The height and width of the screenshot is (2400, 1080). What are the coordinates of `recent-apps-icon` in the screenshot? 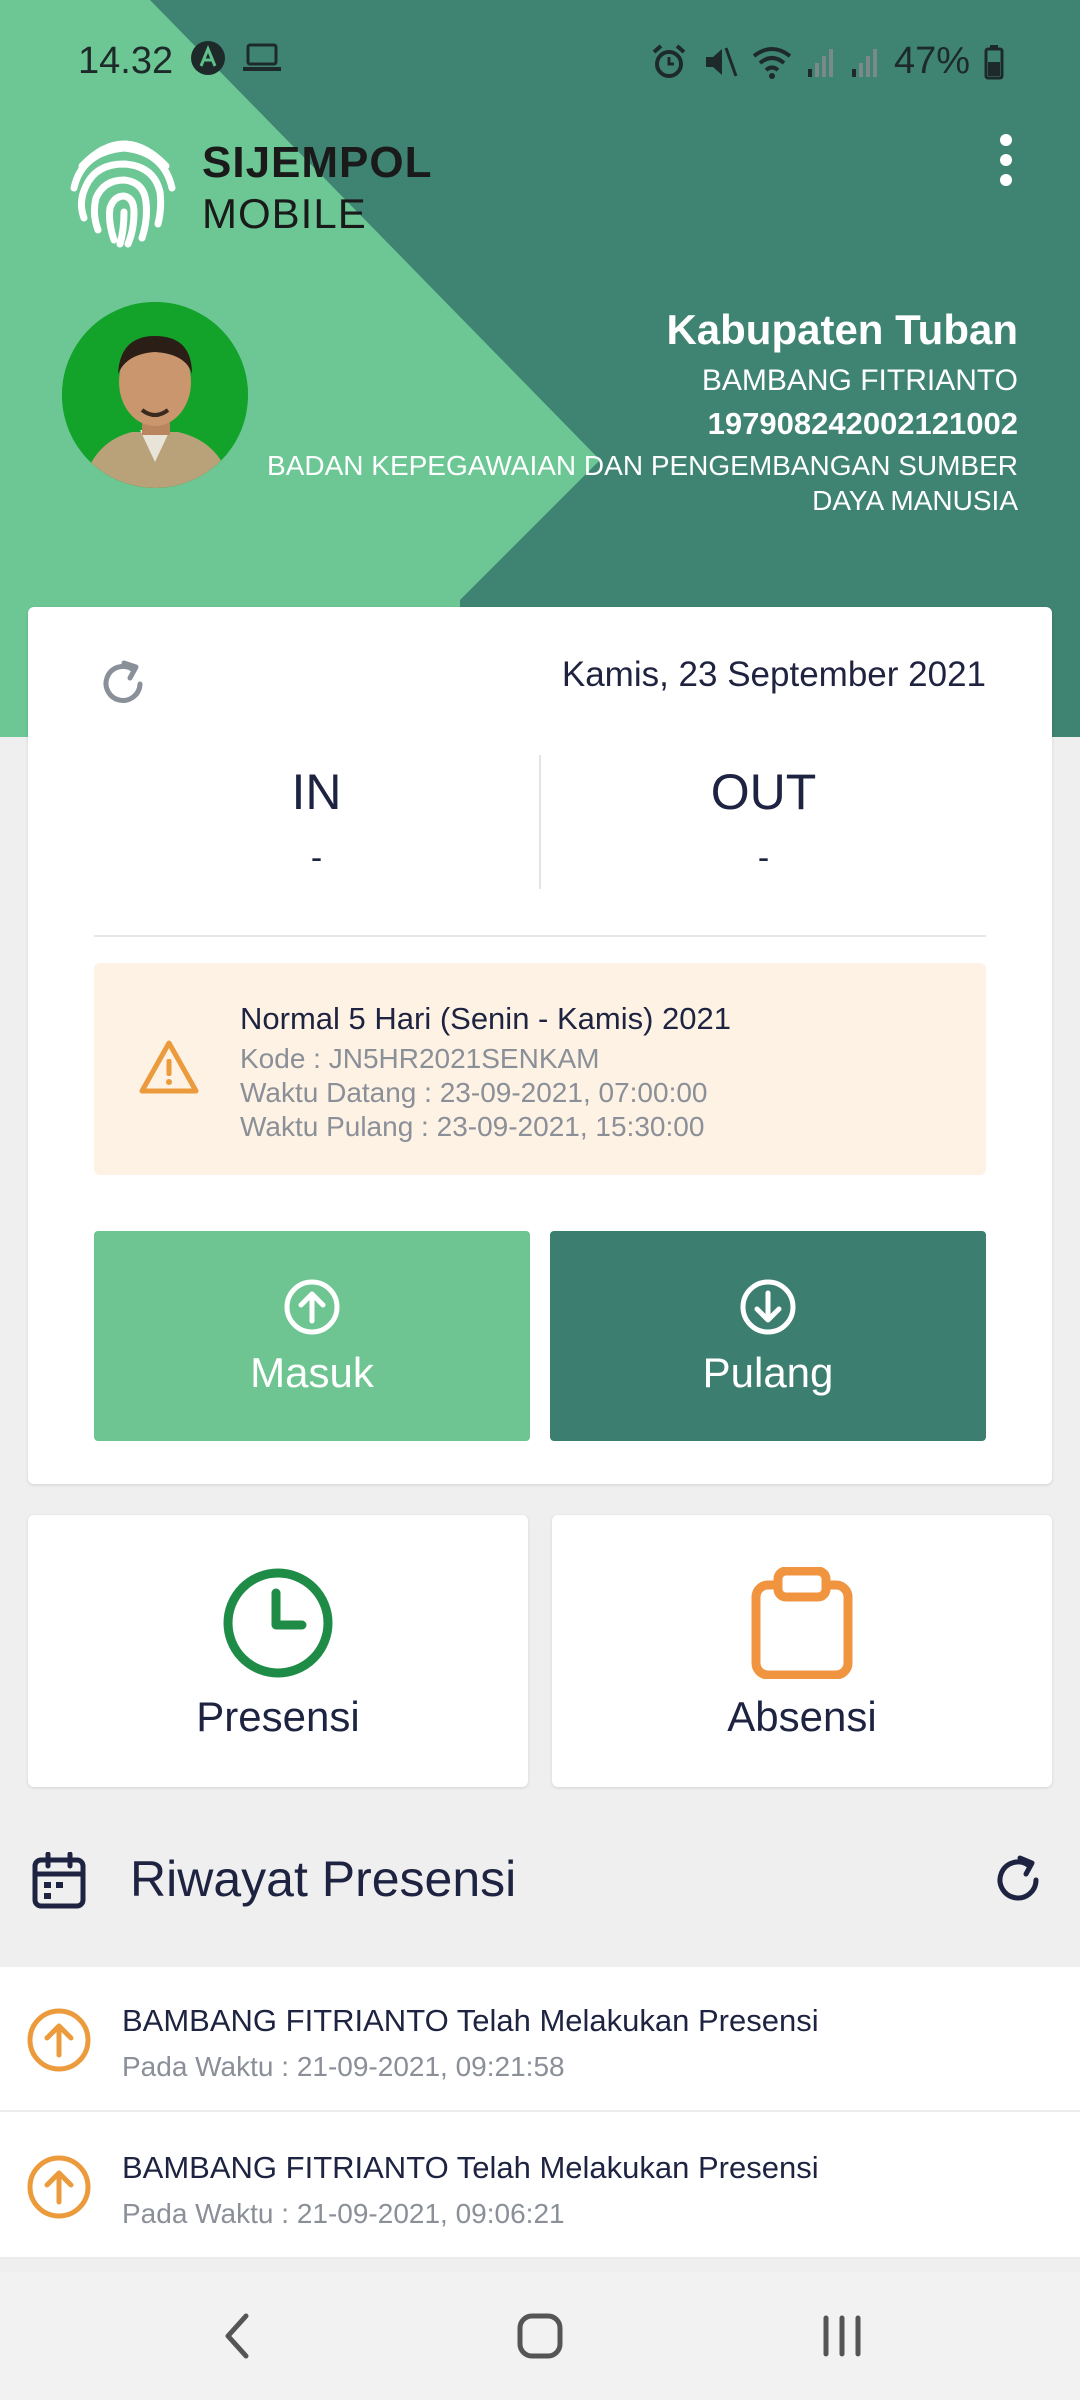 It's located at (842, 2336).